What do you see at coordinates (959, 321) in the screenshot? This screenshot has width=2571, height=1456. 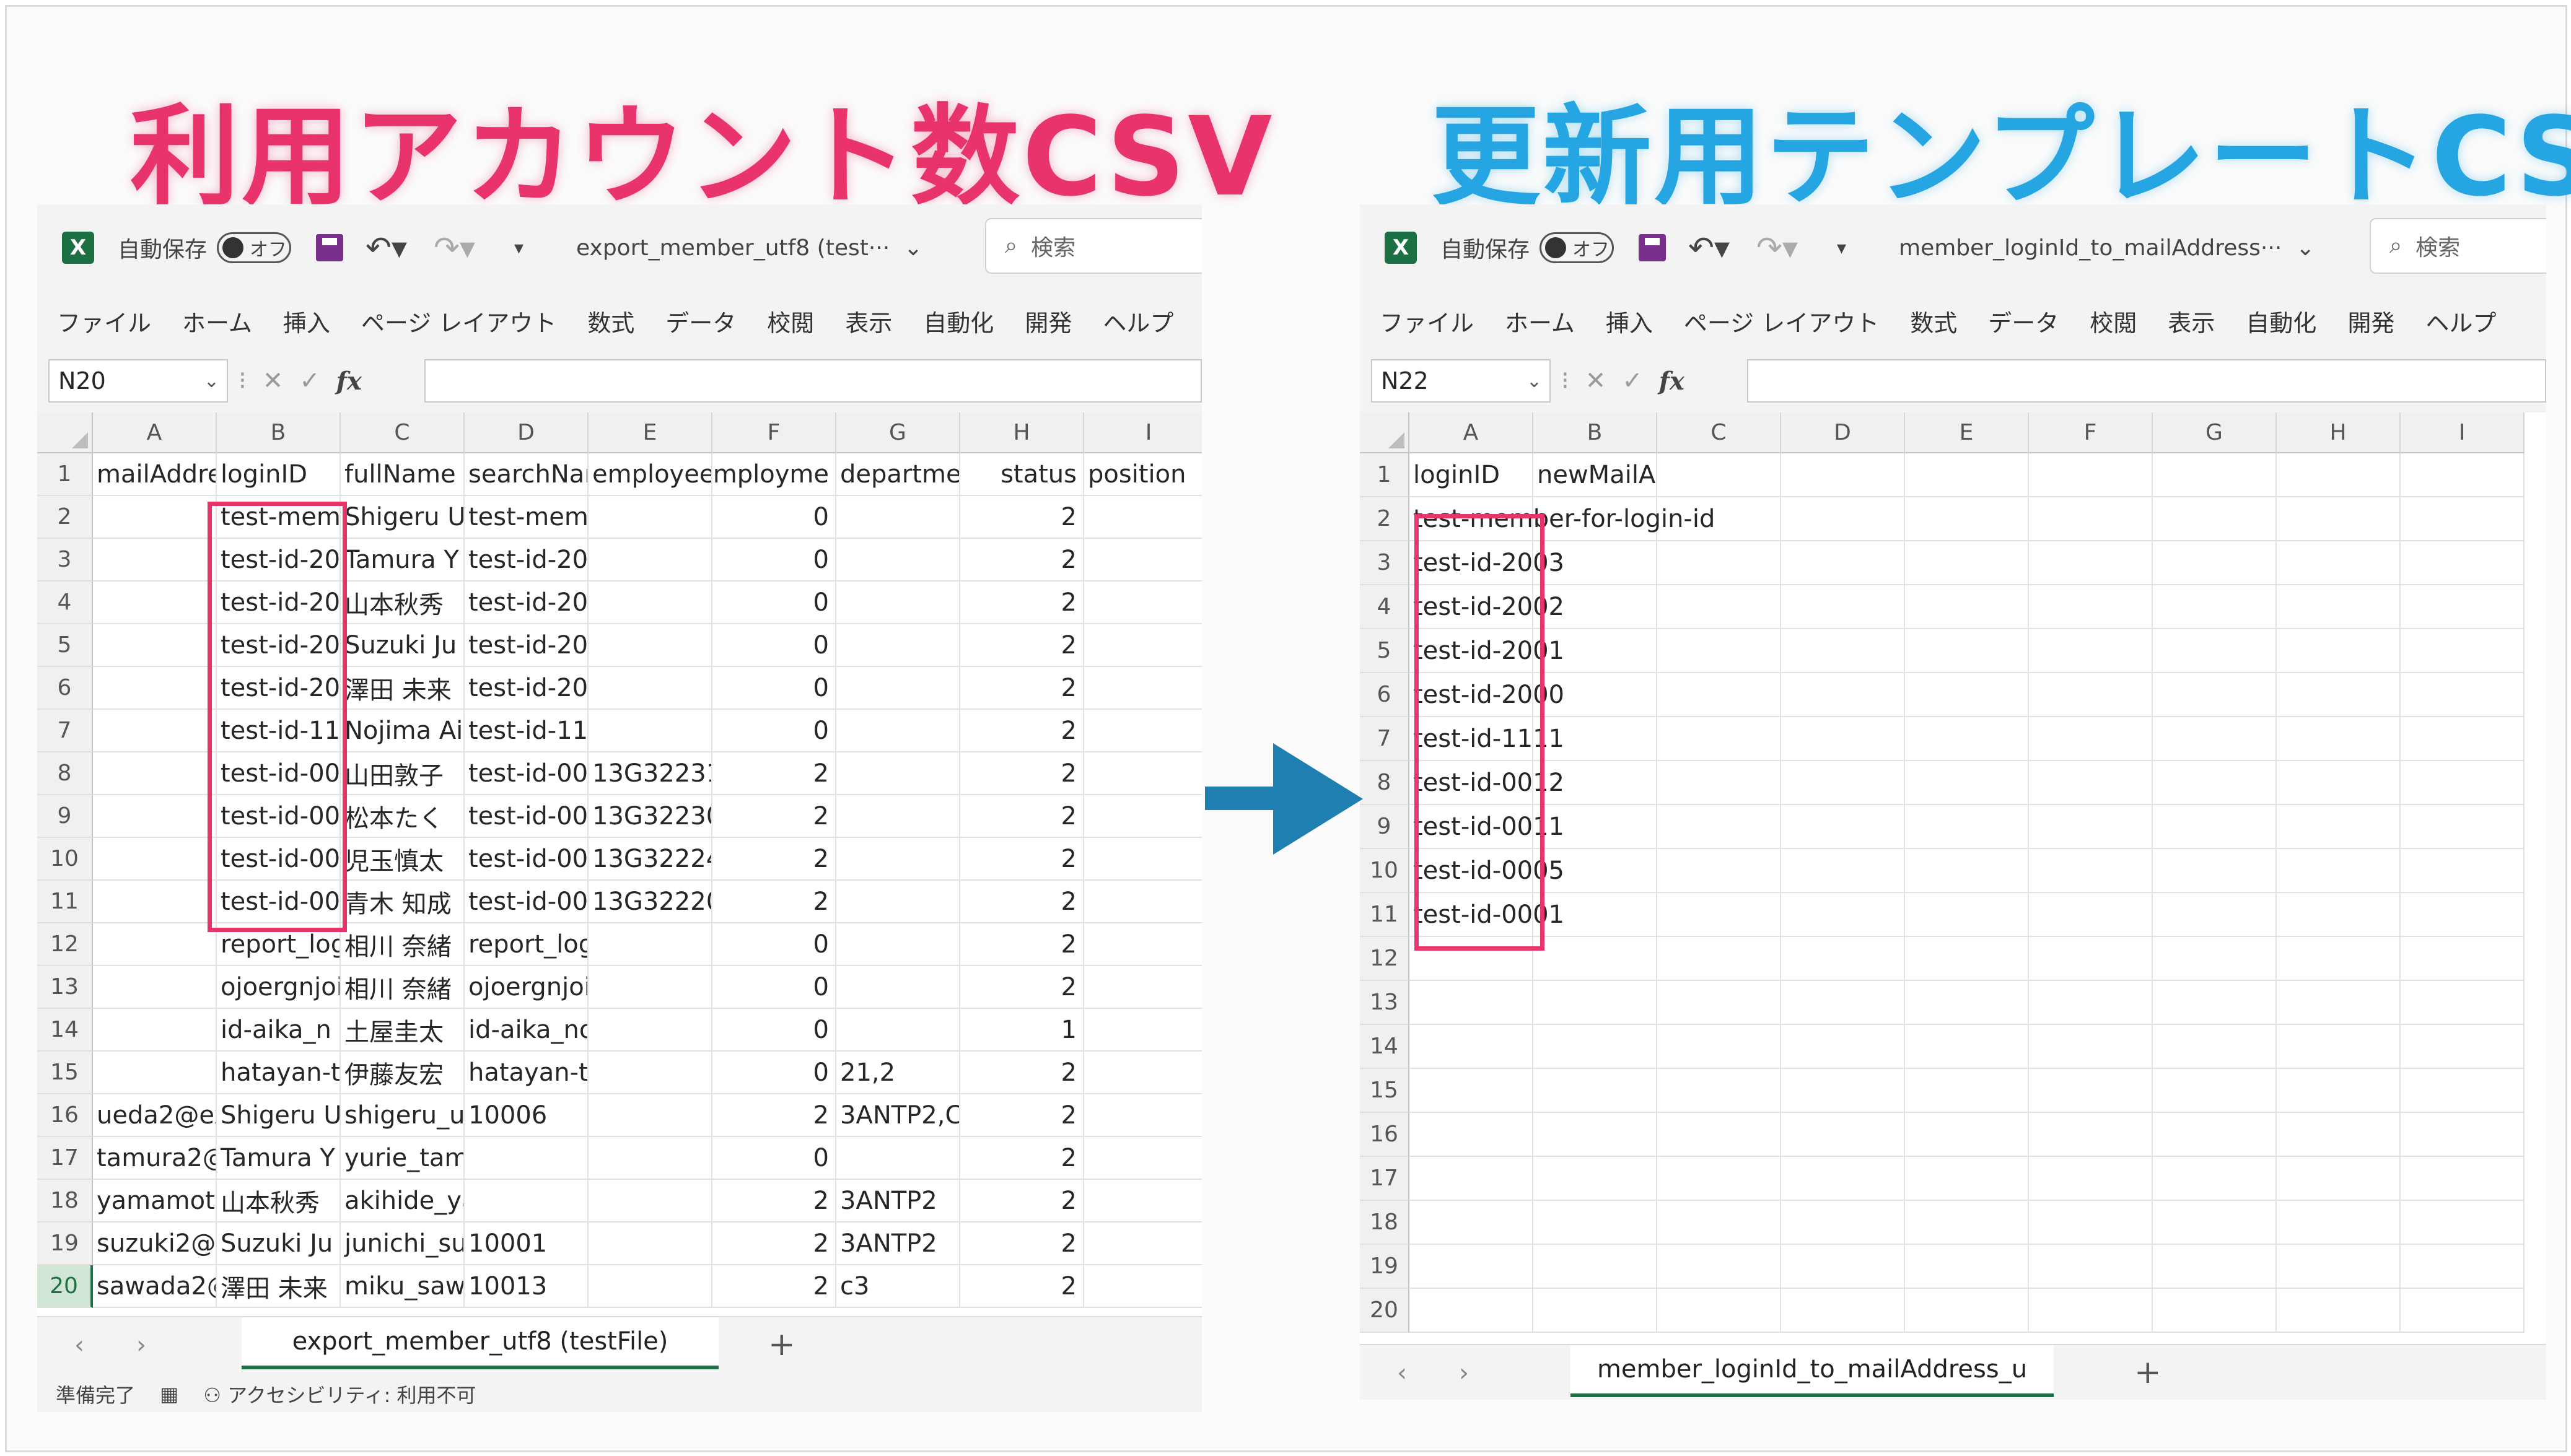 I see `menu-item-8: 自動化` at bounding box center [959, 321].